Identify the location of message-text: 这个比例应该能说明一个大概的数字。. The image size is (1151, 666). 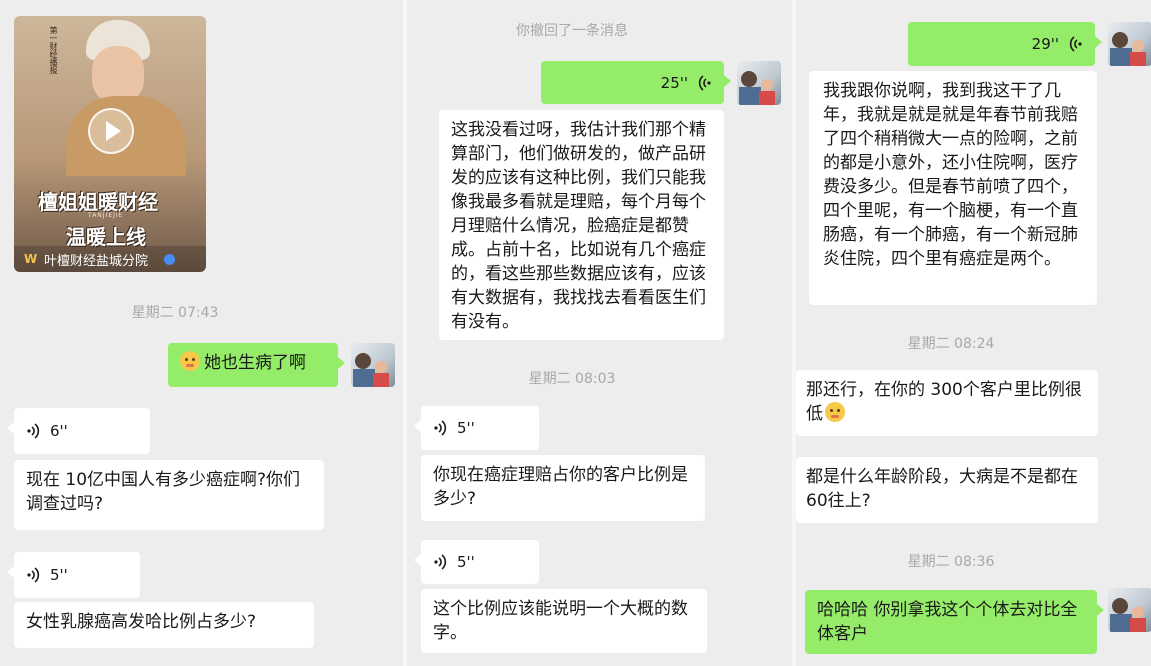
(560, 621).